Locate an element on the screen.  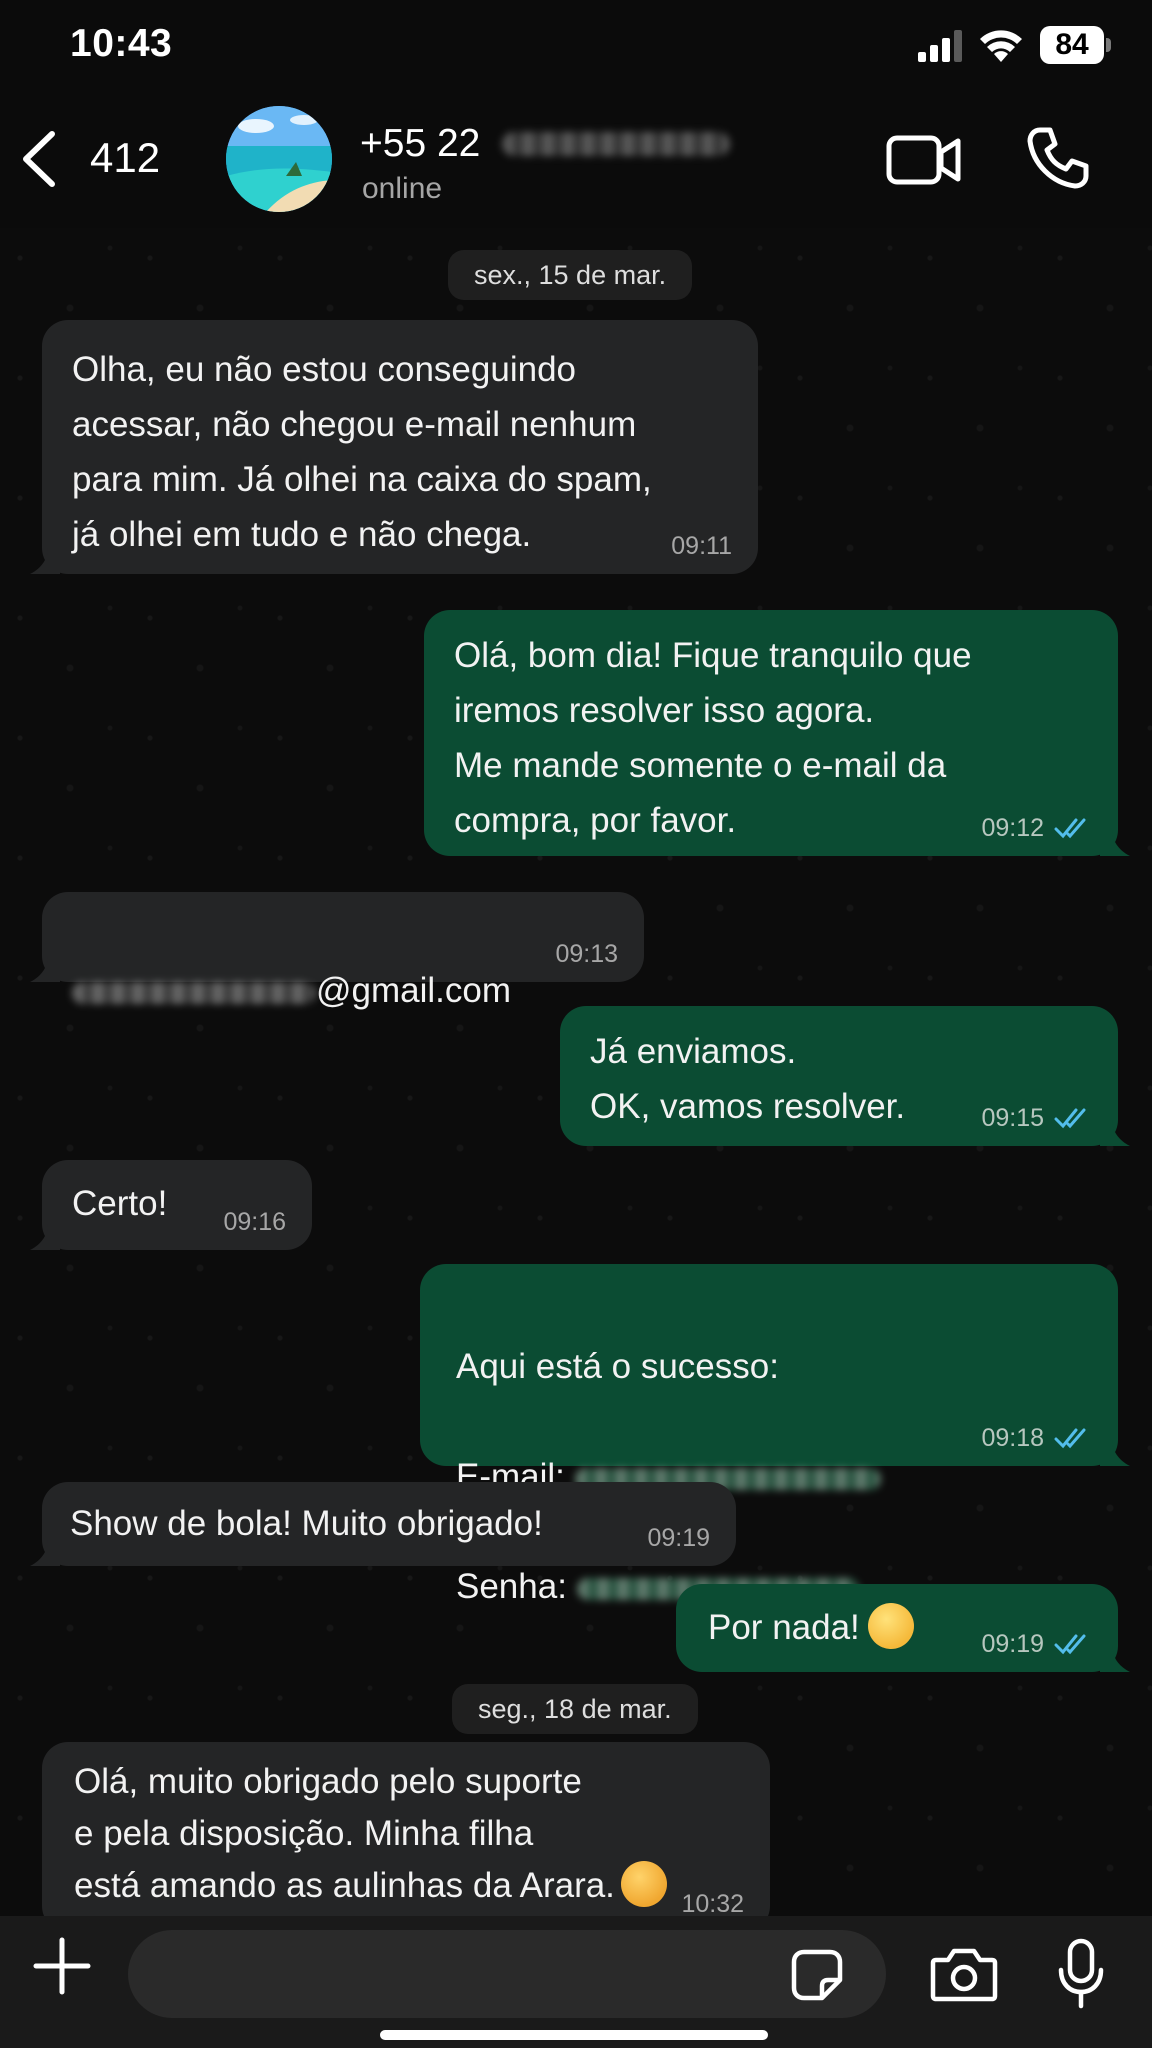
message-time: 10:32 is located at coordinates (712, 1903).